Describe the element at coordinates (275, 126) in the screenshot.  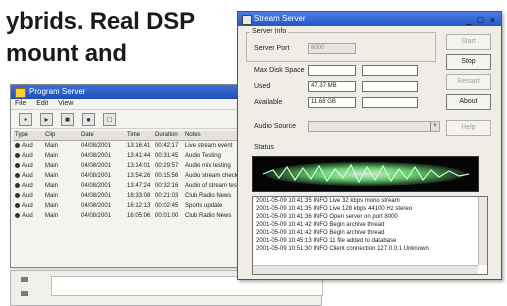
I see `audio-source-label: Audio Source` at that location.